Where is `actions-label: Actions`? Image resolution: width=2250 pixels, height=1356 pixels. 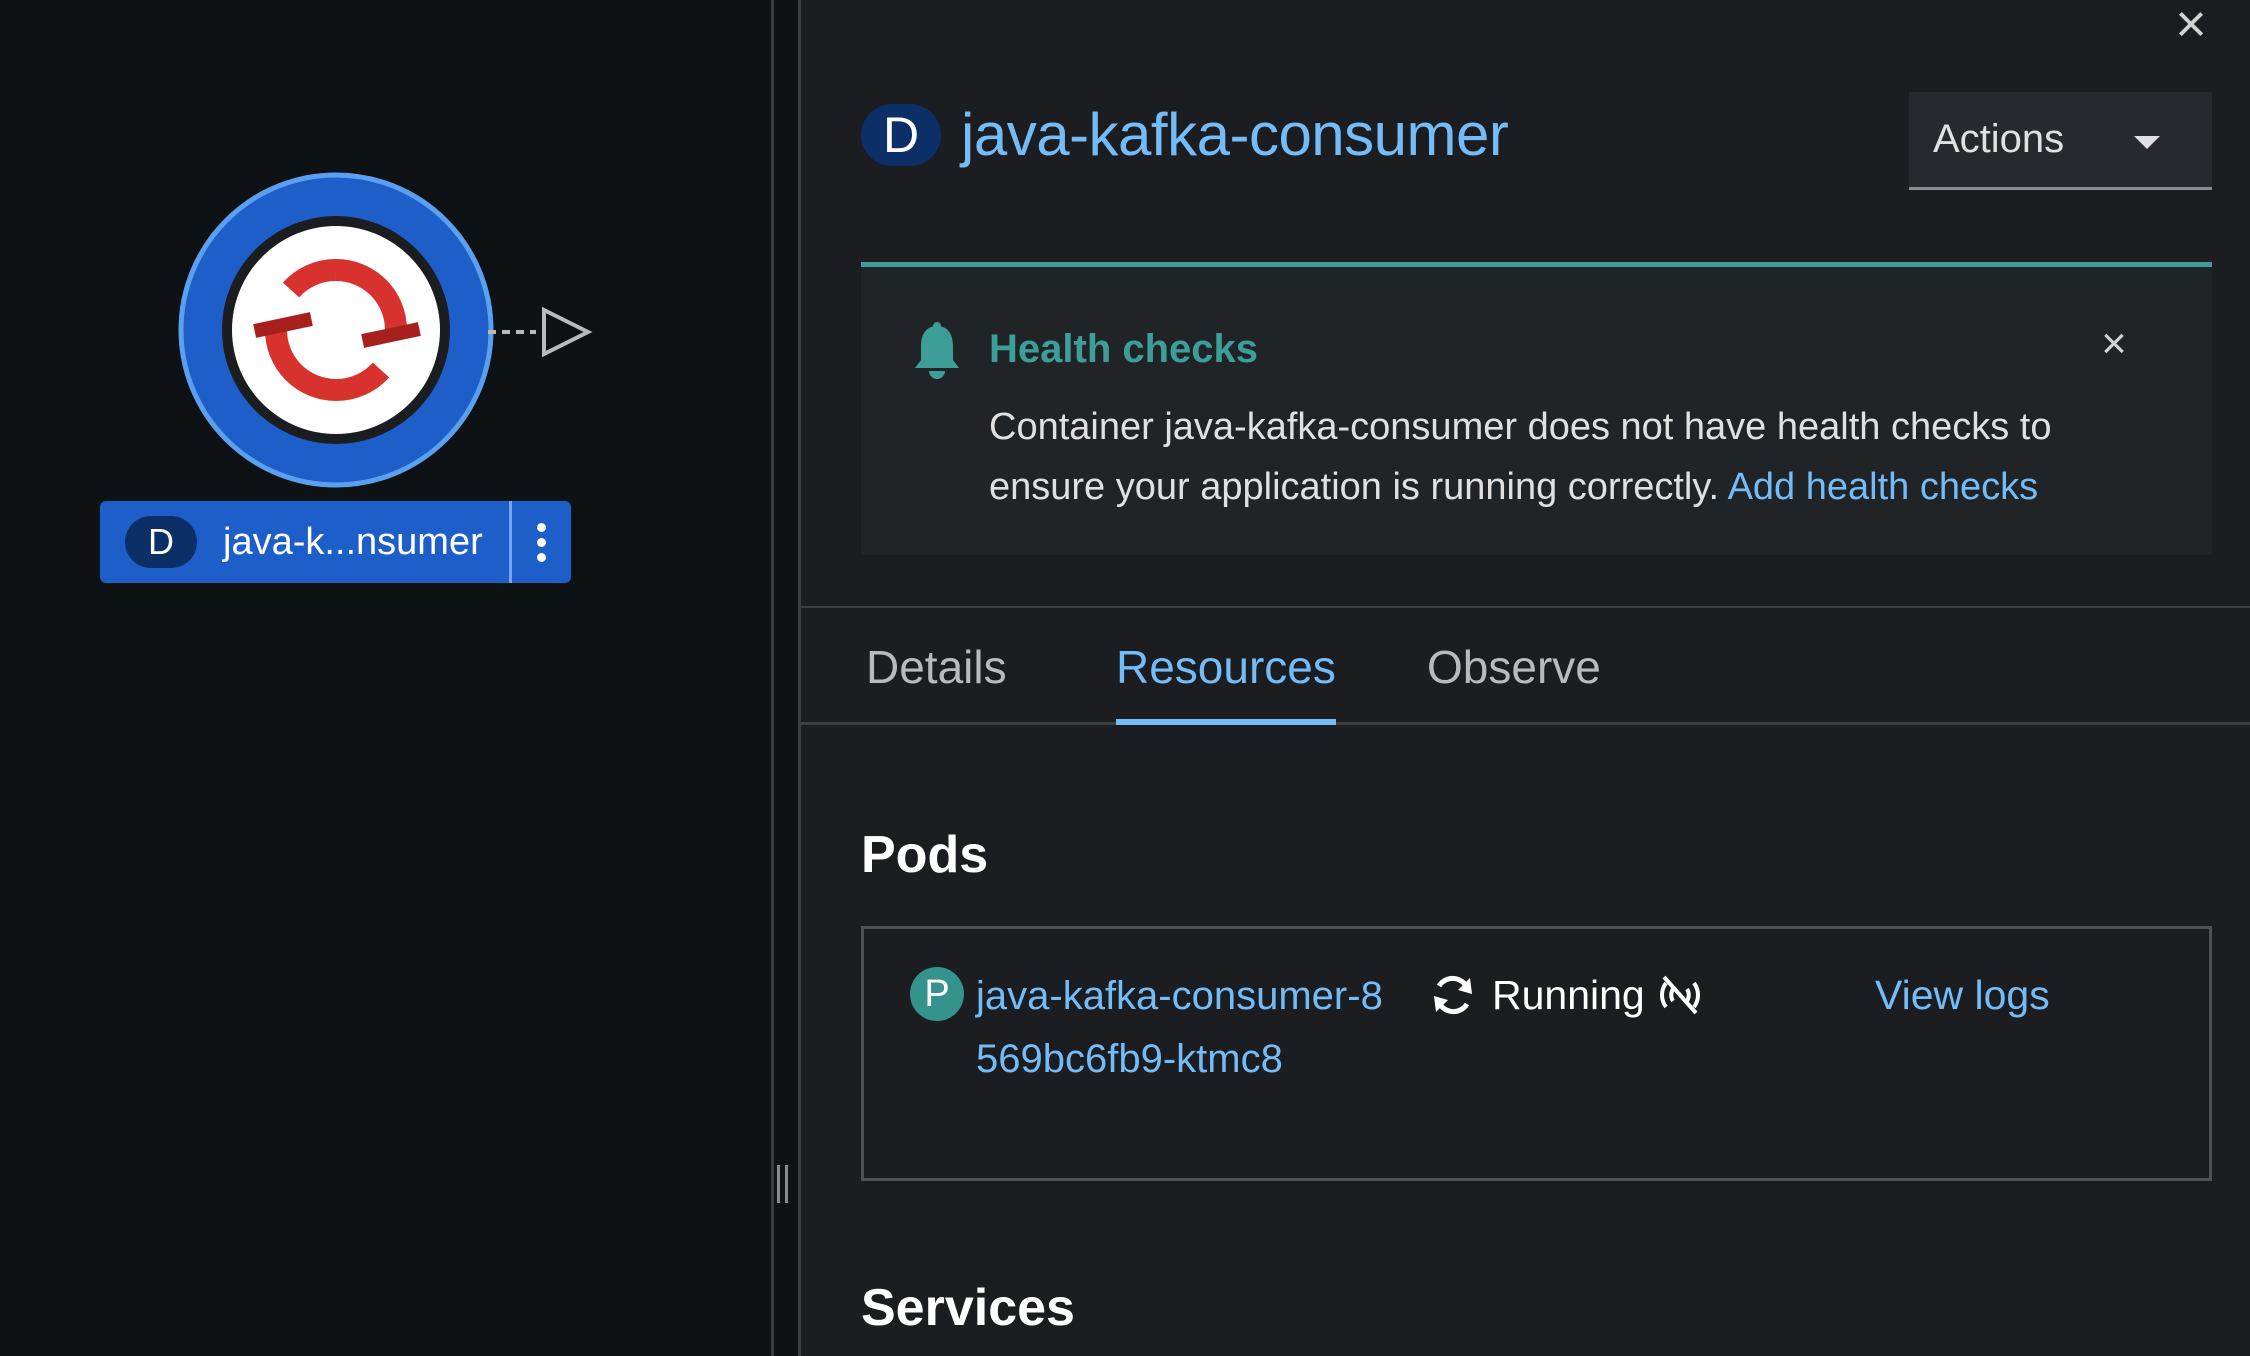 actions-label: Actions is located at coordinates (1999, 139).